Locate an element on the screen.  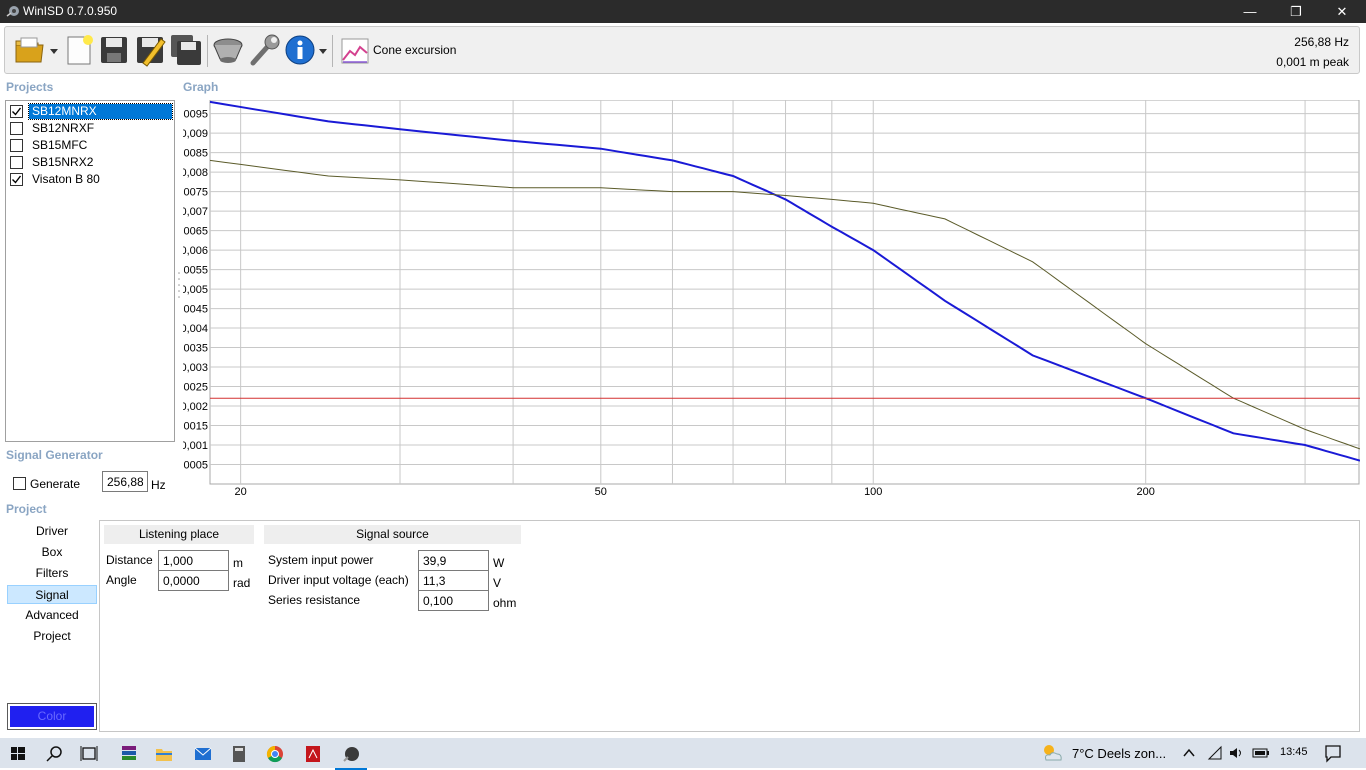
y-tick-label: 0,0015 is located at coordinates (195, 427).